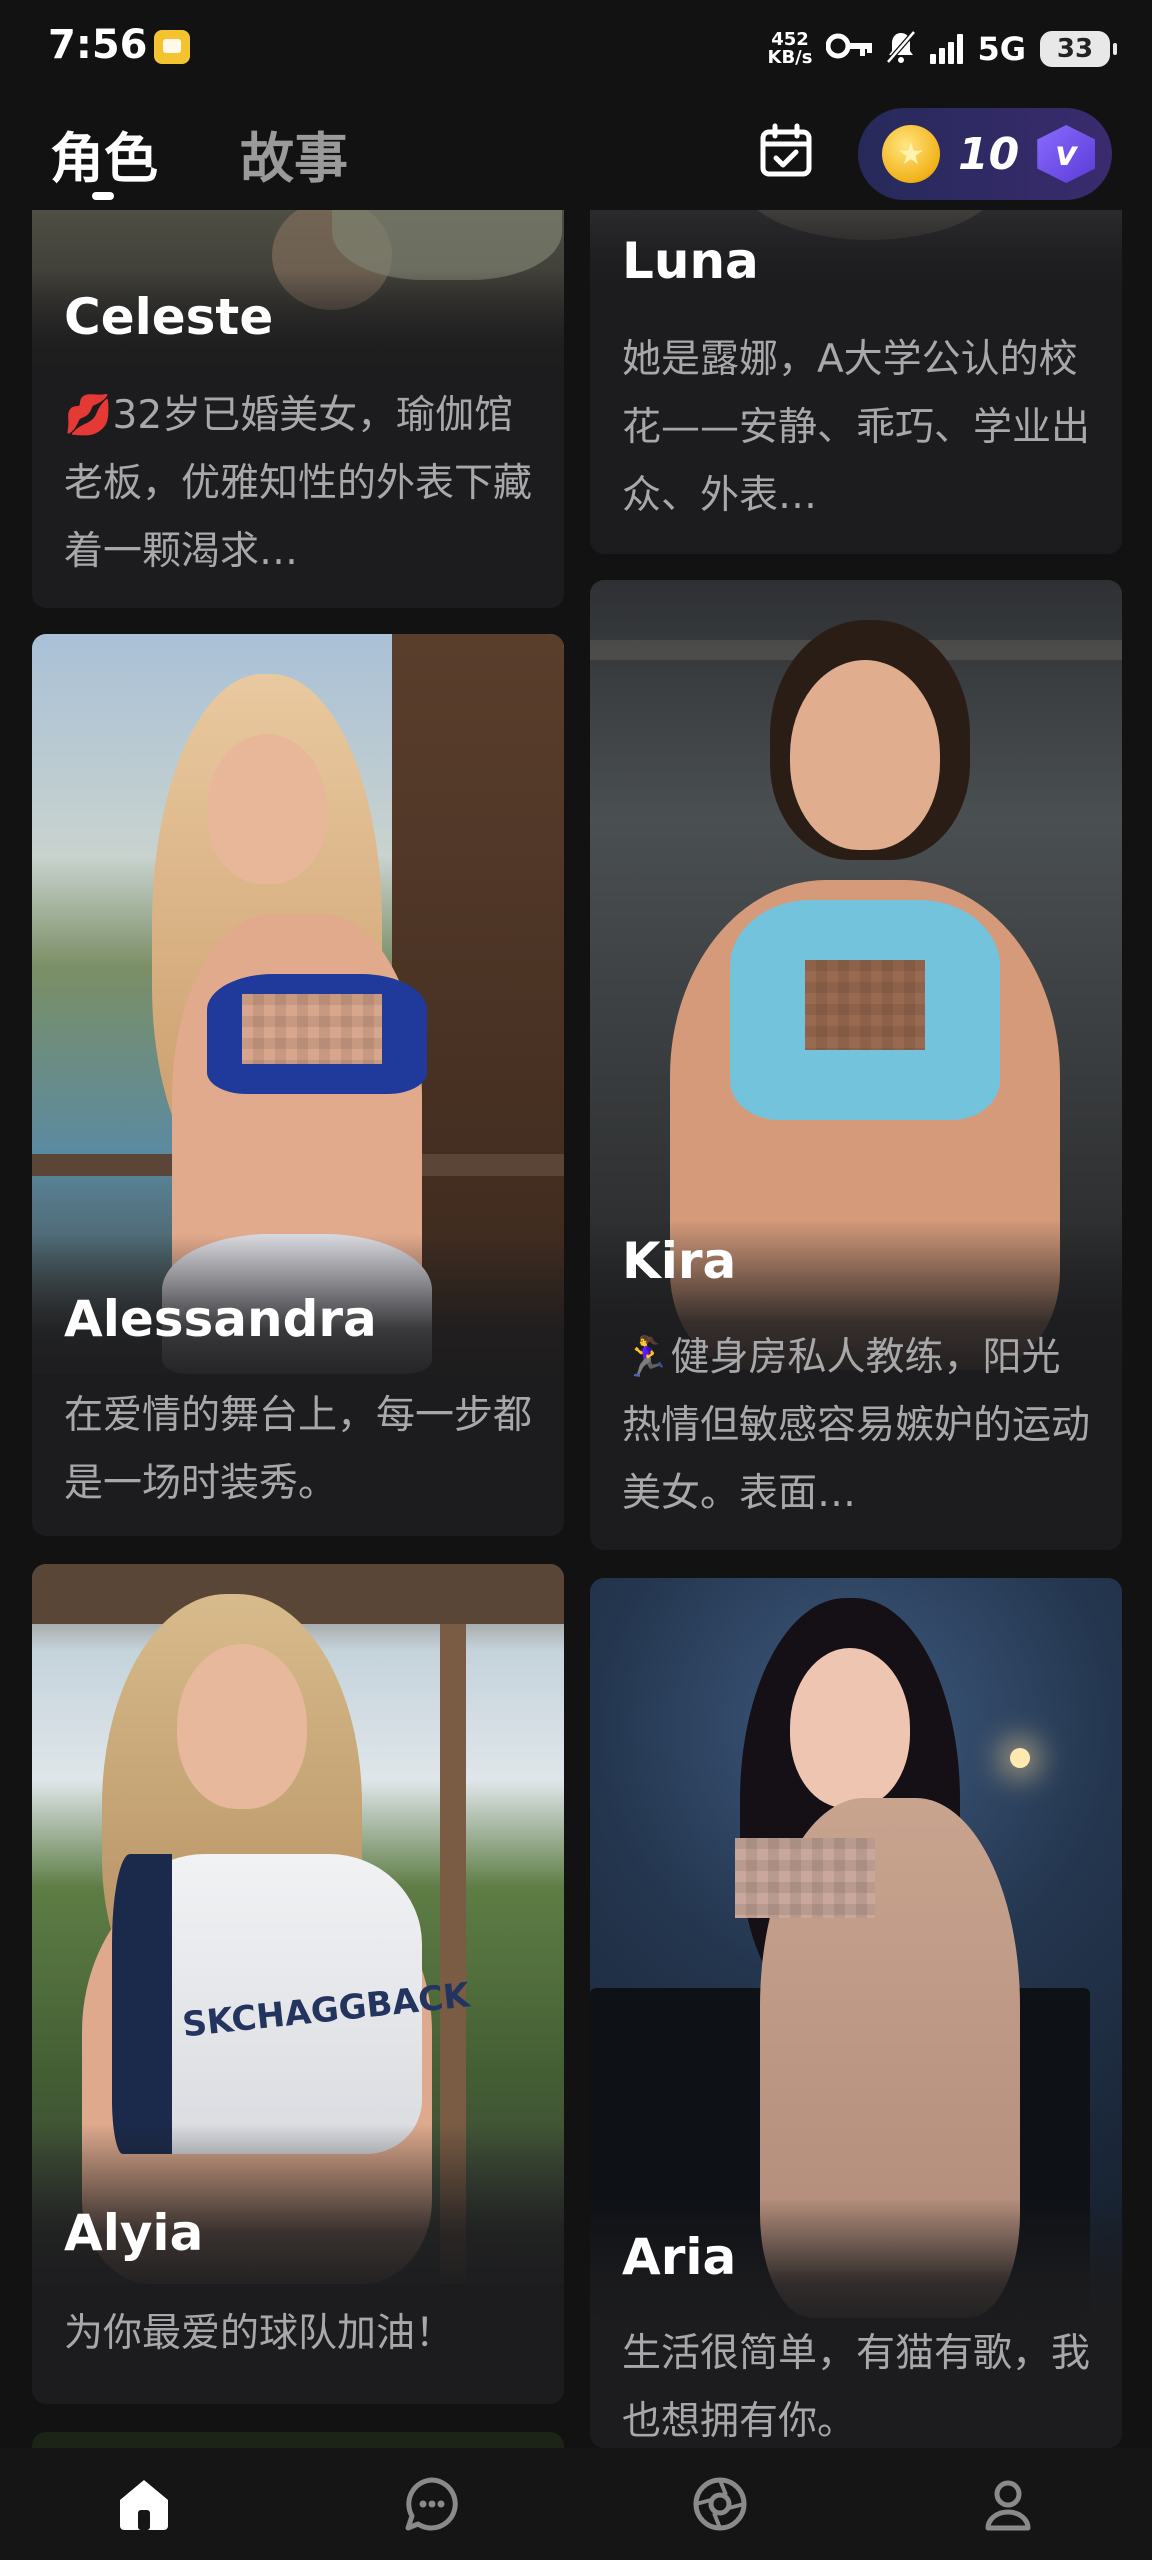 The width and height of the screenshot is (1152, 2560). I want to click on character-name: Alyia, so click(134, 2233).